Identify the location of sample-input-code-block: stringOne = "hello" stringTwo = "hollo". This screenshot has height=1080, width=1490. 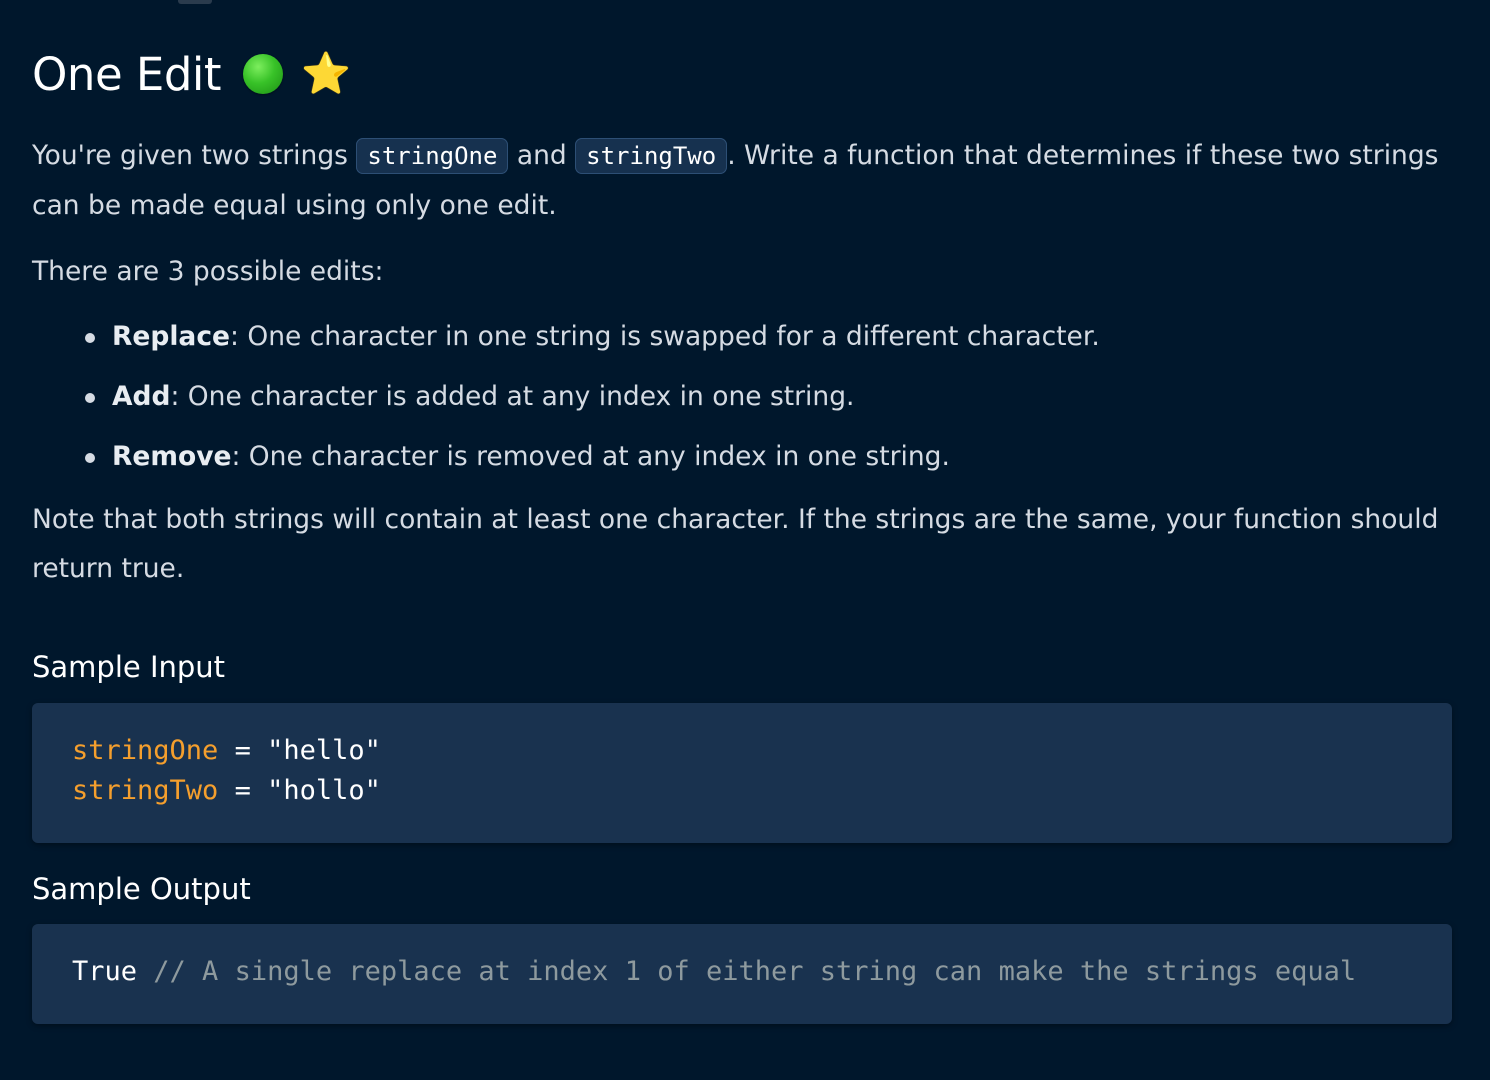
(742, 773).